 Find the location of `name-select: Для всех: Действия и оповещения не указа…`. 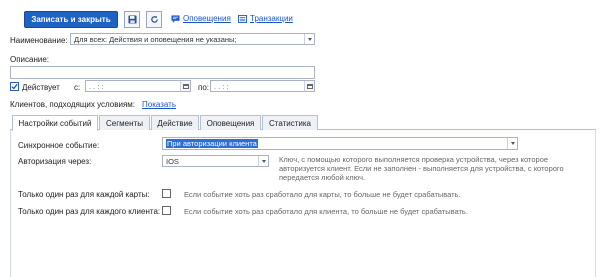

name-select: Для всех: Действия и оповещения не указа… is located at coordinates (192, 39).